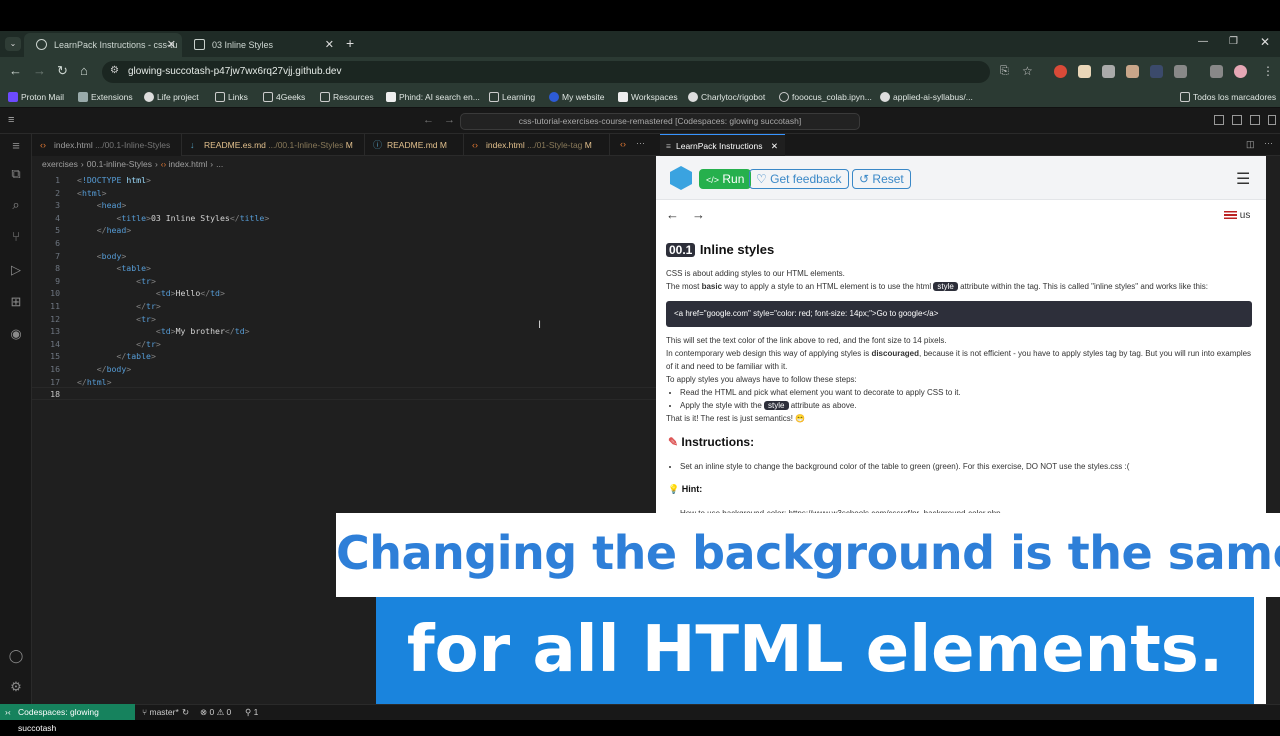  Describe the element at coordinates (151, 293) in the screenshot. I see `code-line: <td>Hello</td>` at that location.